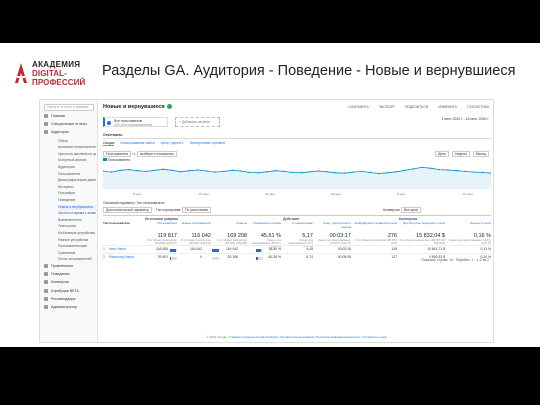 The image size is (540, 405). What do you see at coordinates (77, 187) in the screenshot?
I see `sidebar-item-10: Интересы` at bounding box center [77, 187].